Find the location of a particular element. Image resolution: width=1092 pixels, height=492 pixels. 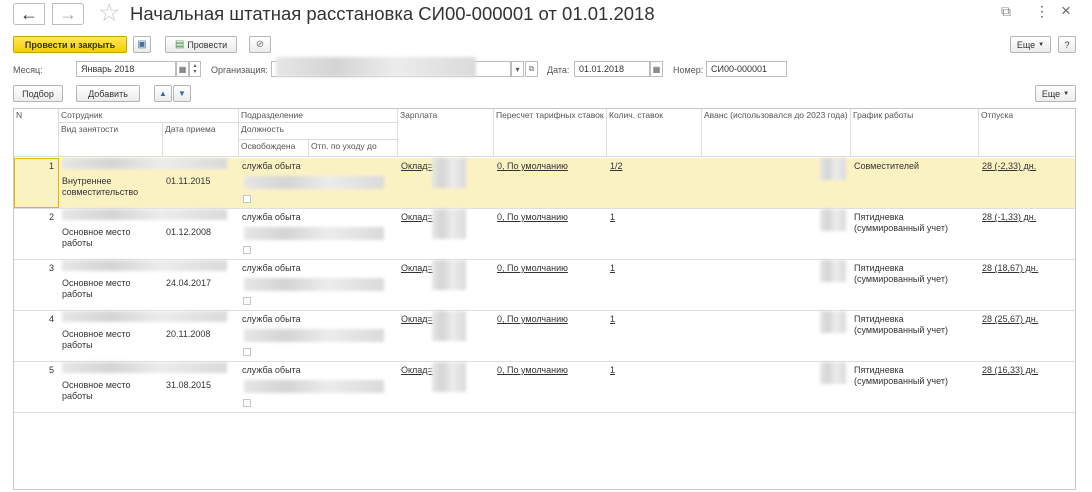

more-vertical-icon: ⋮ is located at coordinates (1042, 11).